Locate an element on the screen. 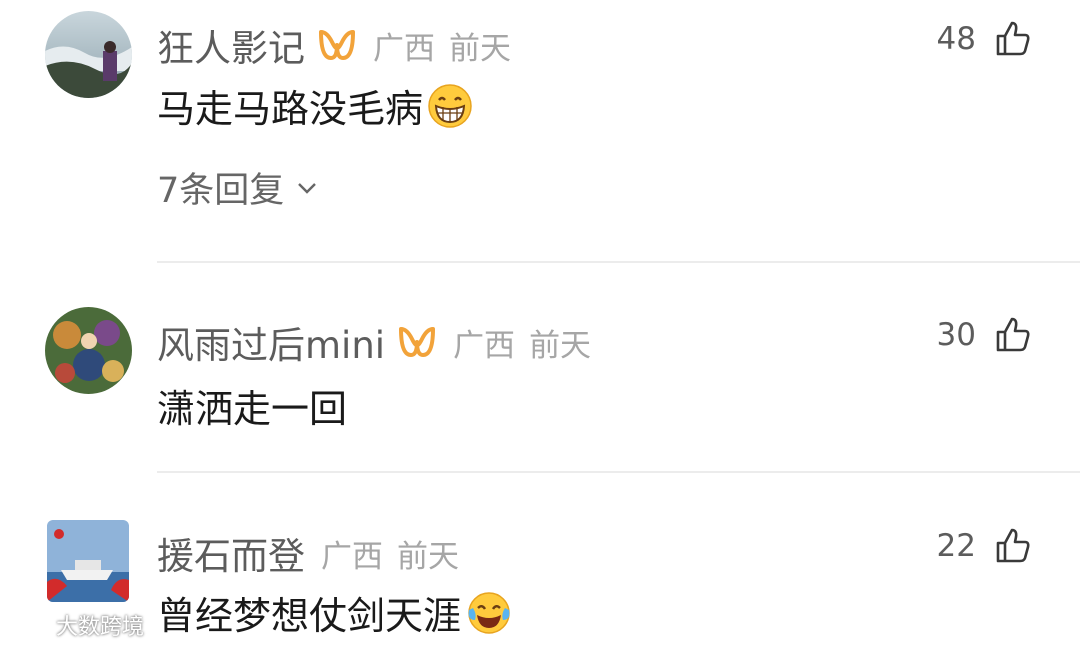 This screenshot has width=1080, height=645. like-button: 48 is located at coordinates (984, 39).